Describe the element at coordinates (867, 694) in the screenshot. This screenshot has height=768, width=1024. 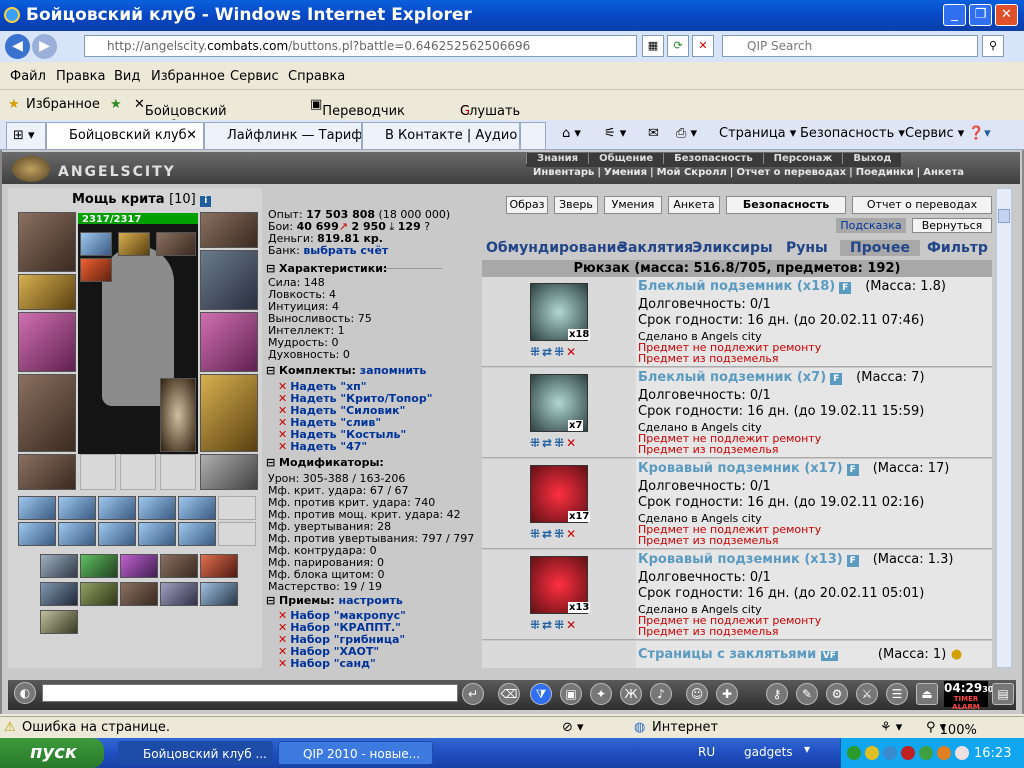
I see `battle-icon: ⚔` at that location.